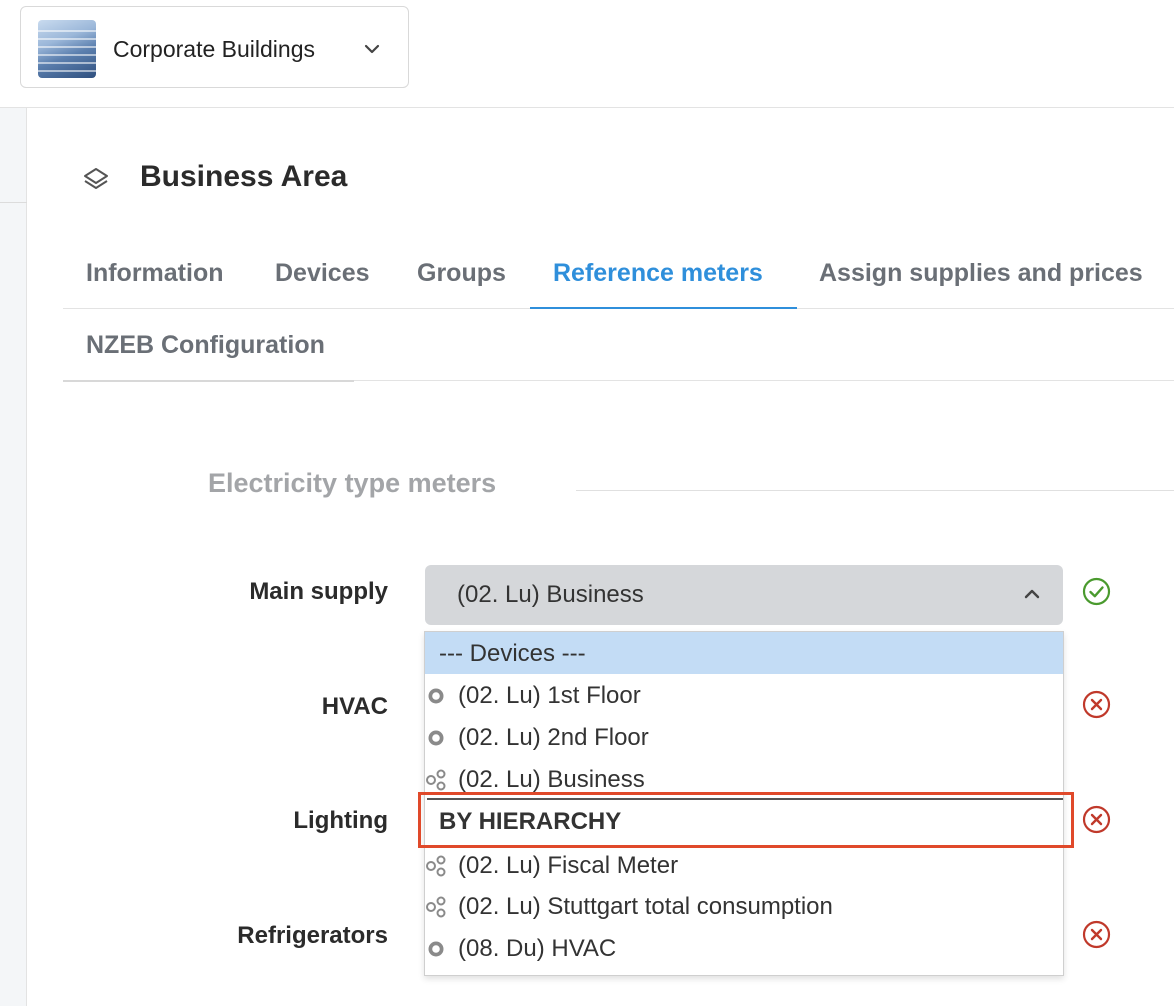 This screenshot has width=1174, height=1006. What do you see at coordinates (549, 695) in the screenshot?
I see `dropdown-option-label: (02. Lu) 1st Floor` at bounding box center [549, 695].